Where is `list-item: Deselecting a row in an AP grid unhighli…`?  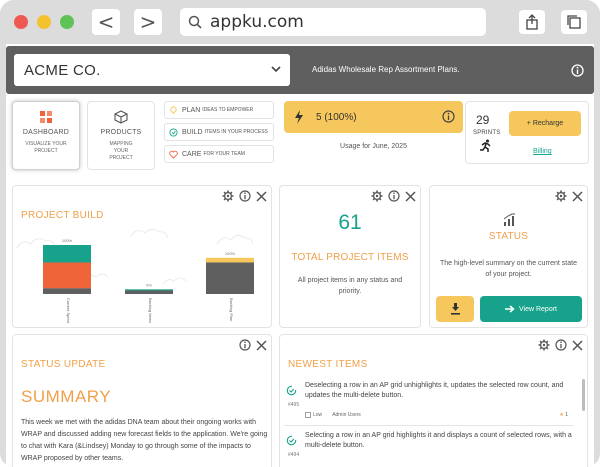 list-item: Deselecting a row in an AP grid unhighli… is located at coordinates (432, 401).